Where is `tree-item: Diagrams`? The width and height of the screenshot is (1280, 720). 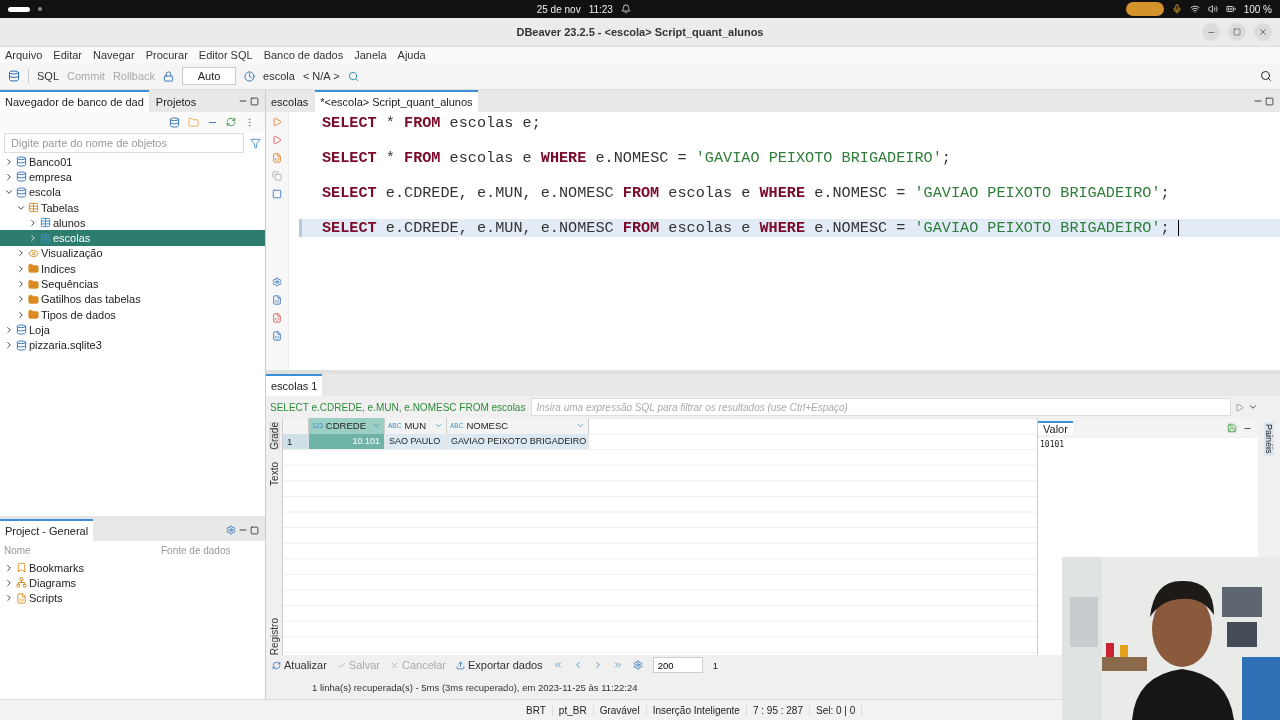 tree-item: Diagrams is located at coordinates (132, 583).